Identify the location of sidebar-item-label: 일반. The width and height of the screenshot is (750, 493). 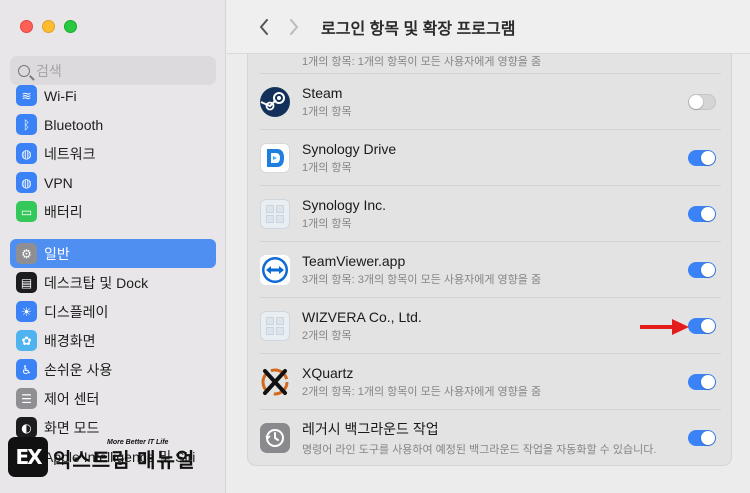
(57, 253).